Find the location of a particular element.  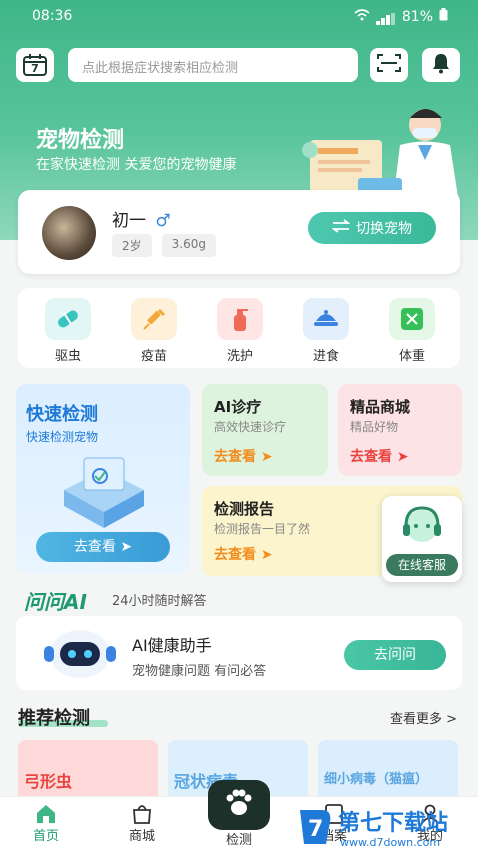

recommend-item-label: 弓形虫 is located at coordinates (48, 781).